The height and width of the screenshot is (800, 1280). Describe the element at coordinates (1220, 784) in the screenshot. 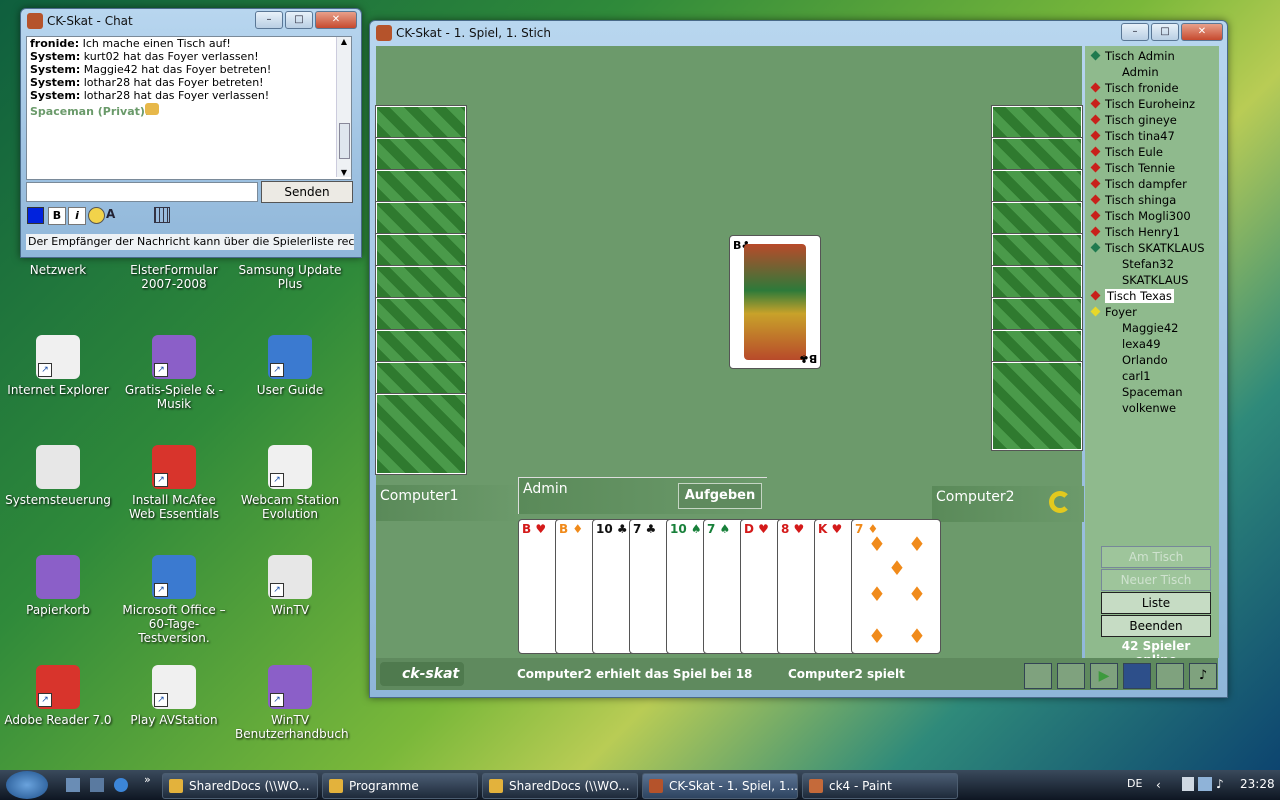

I see `volume-tray-icon: ♪` at that location.